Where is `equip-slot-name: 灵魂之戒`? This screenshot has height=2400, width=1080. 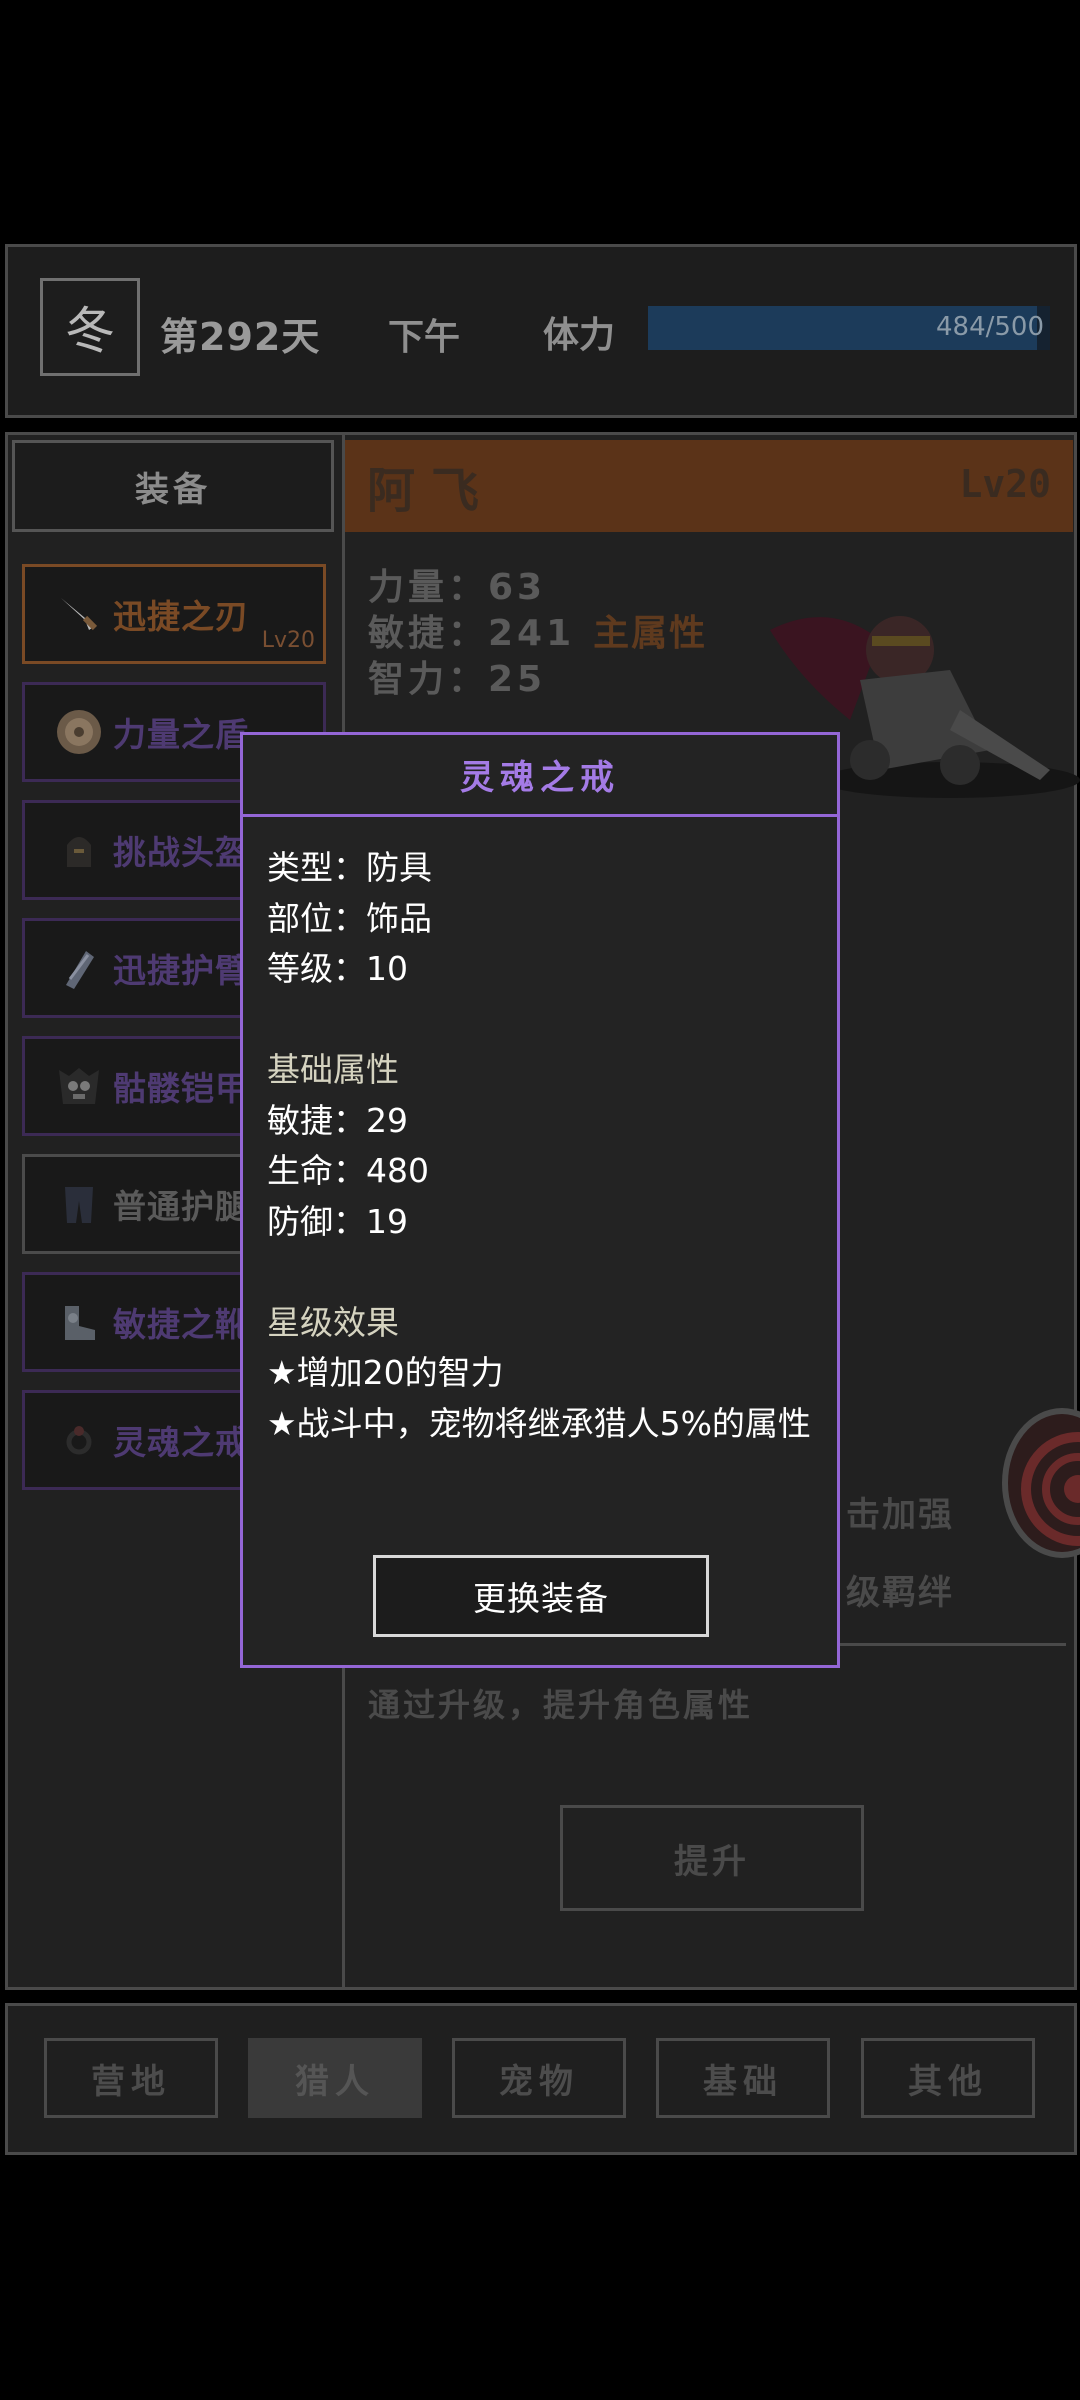
equip-slot-name: 灵魂之戒 is located at coordinates (181, 1442).